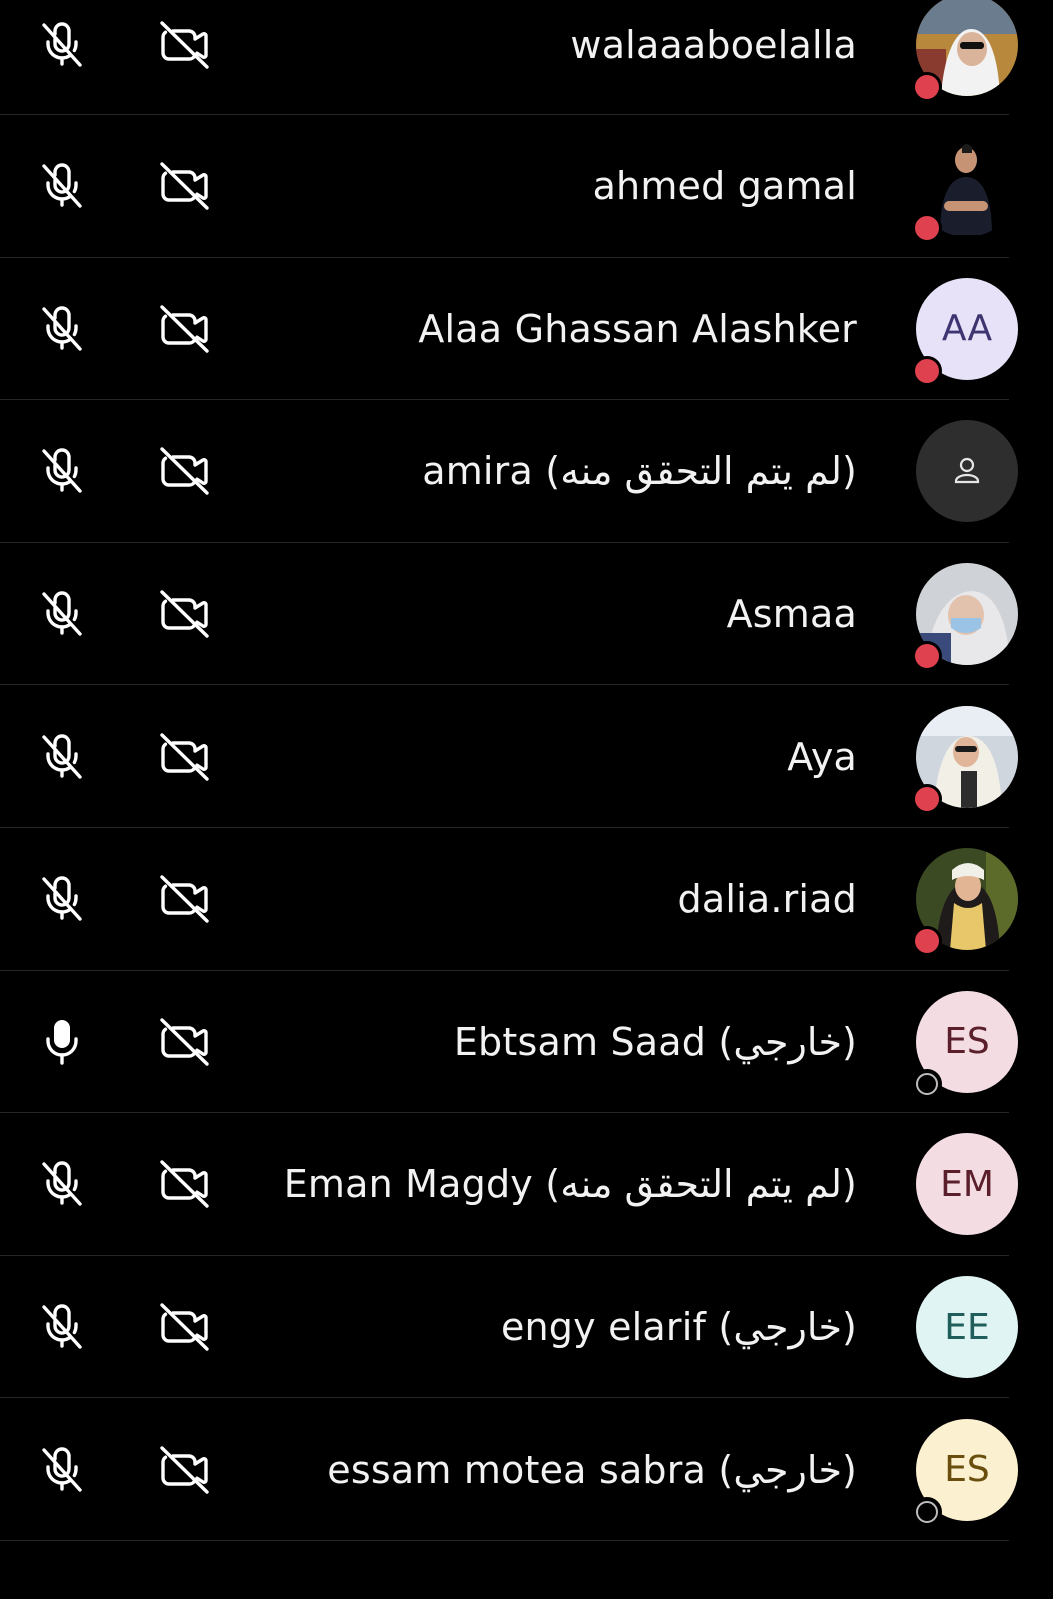 This screenshot has height=1599, width=1053. Describe the element at coordinates (791, 614) in the screenshot. I see `participant-name: Asmaa` at that location.